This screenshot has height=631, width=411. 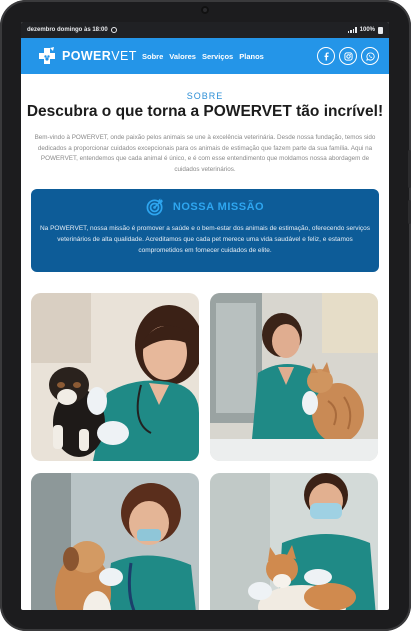 What do you see at coordinates (218, 206) in the screenshot?
I see `mission-title: NOSSA MISSÃO` at bounding box center [218, 206].